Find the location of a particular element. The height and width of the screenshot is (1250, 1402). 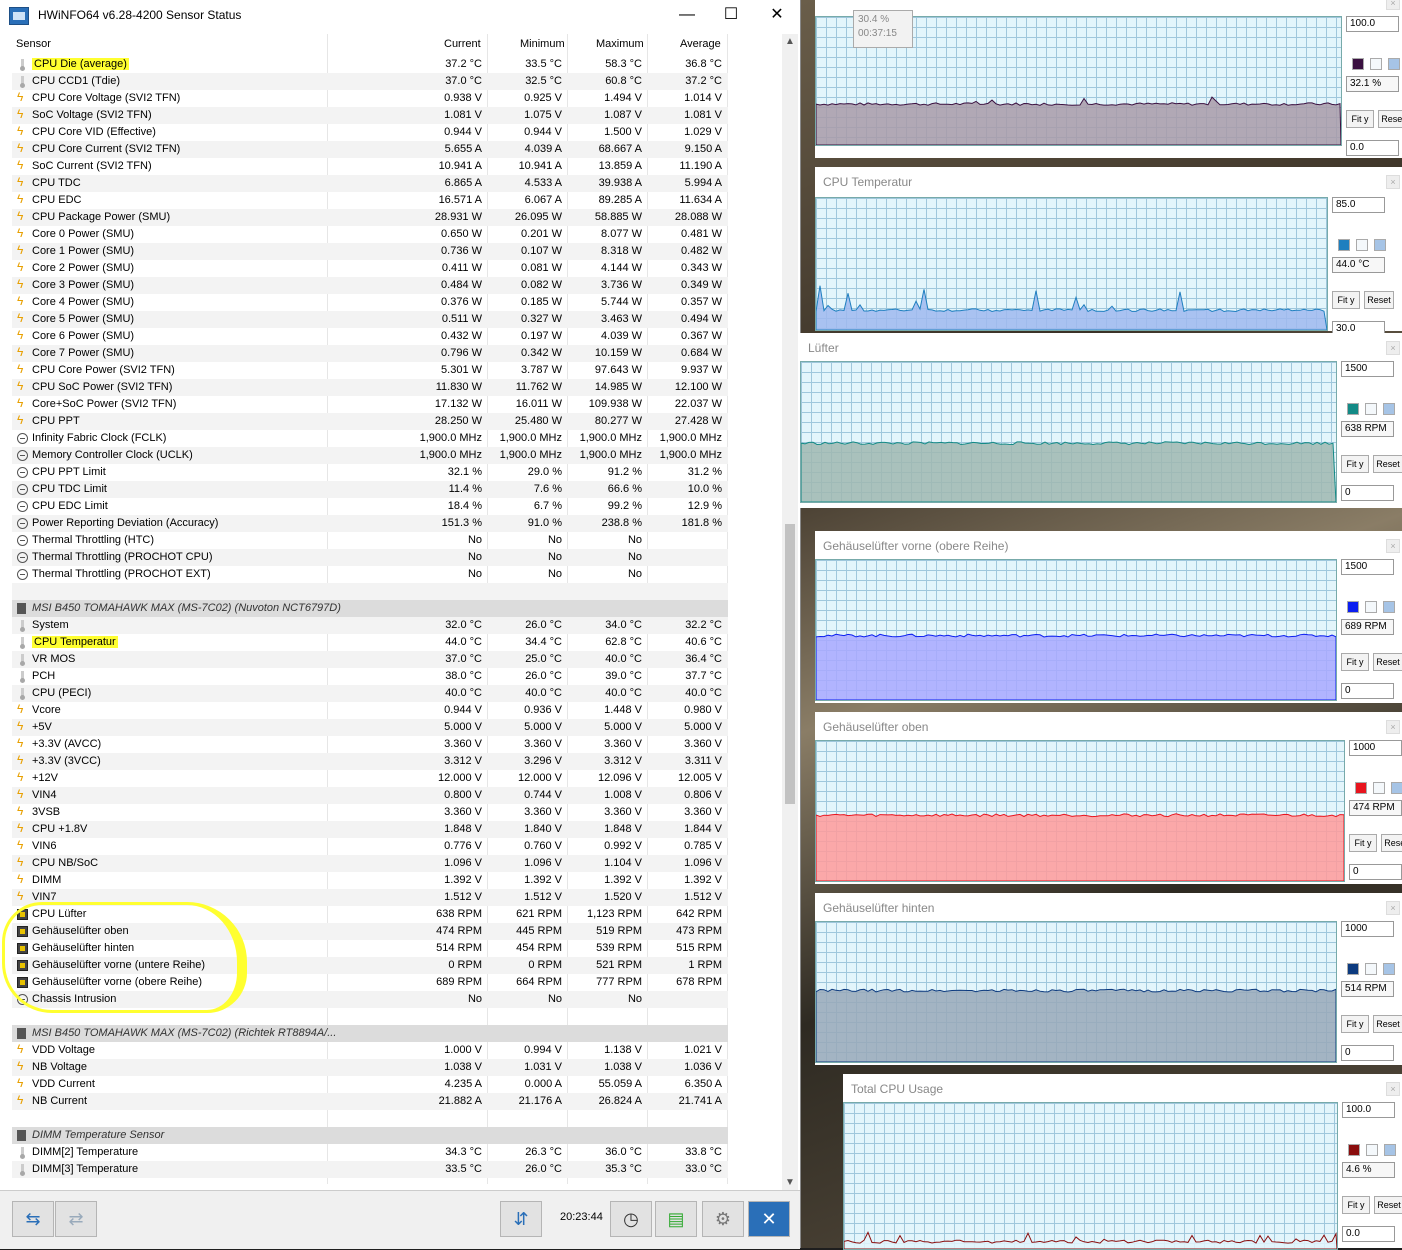

table-row: Thermal Throttling (PROCHOT CPU) No No No is located at coordinates (370, 557).